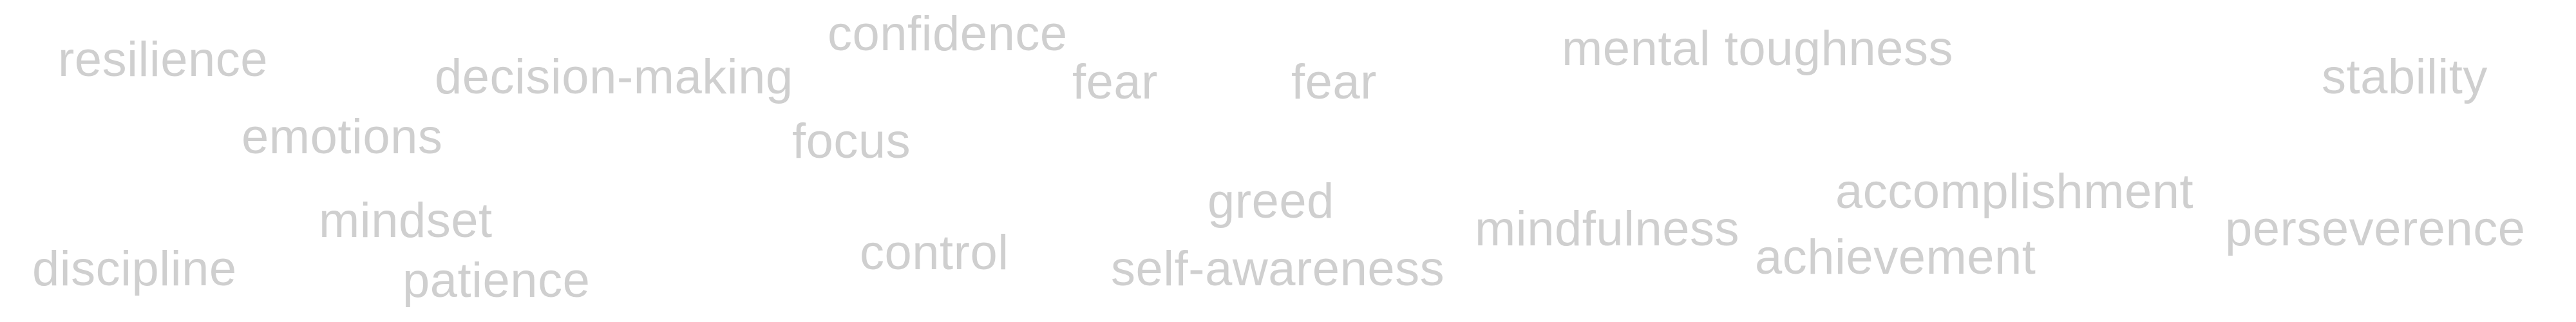 The image size is (2576, 322). What do you see at coordinates (1758, 48) in the screenshot?
I see `word-mental-toughness: mental toughness` at bounding box center [1758, 48].